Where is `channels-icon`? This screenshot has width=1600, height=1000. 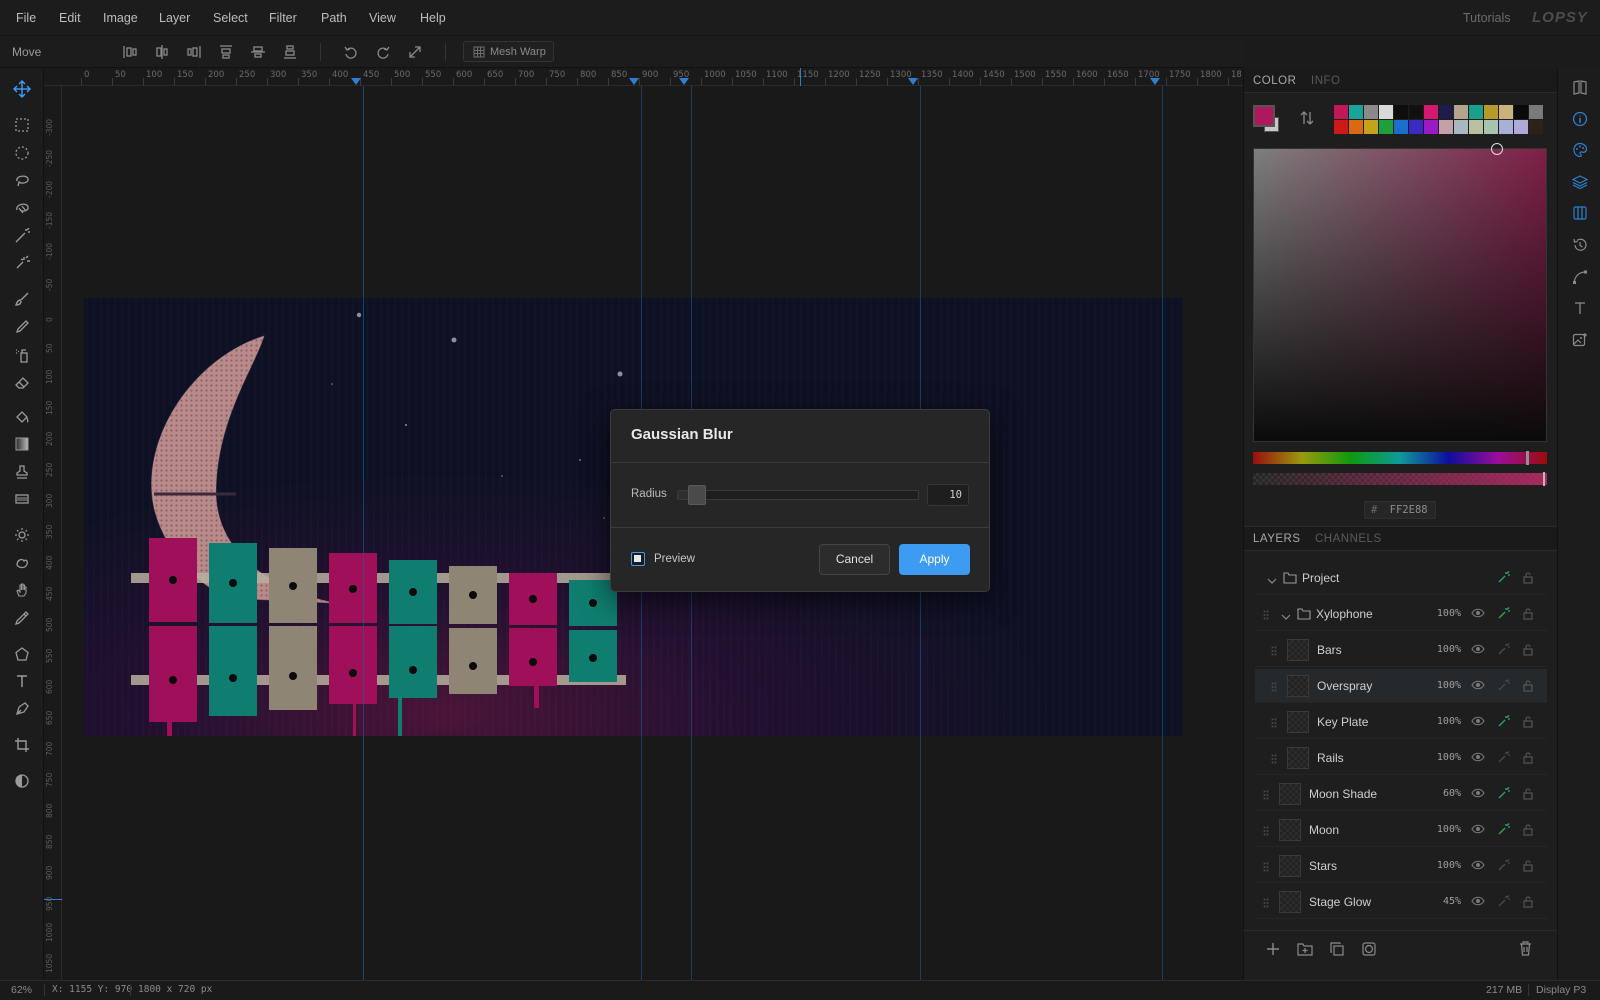
channels-icon is located at coordinates (1580, 213).